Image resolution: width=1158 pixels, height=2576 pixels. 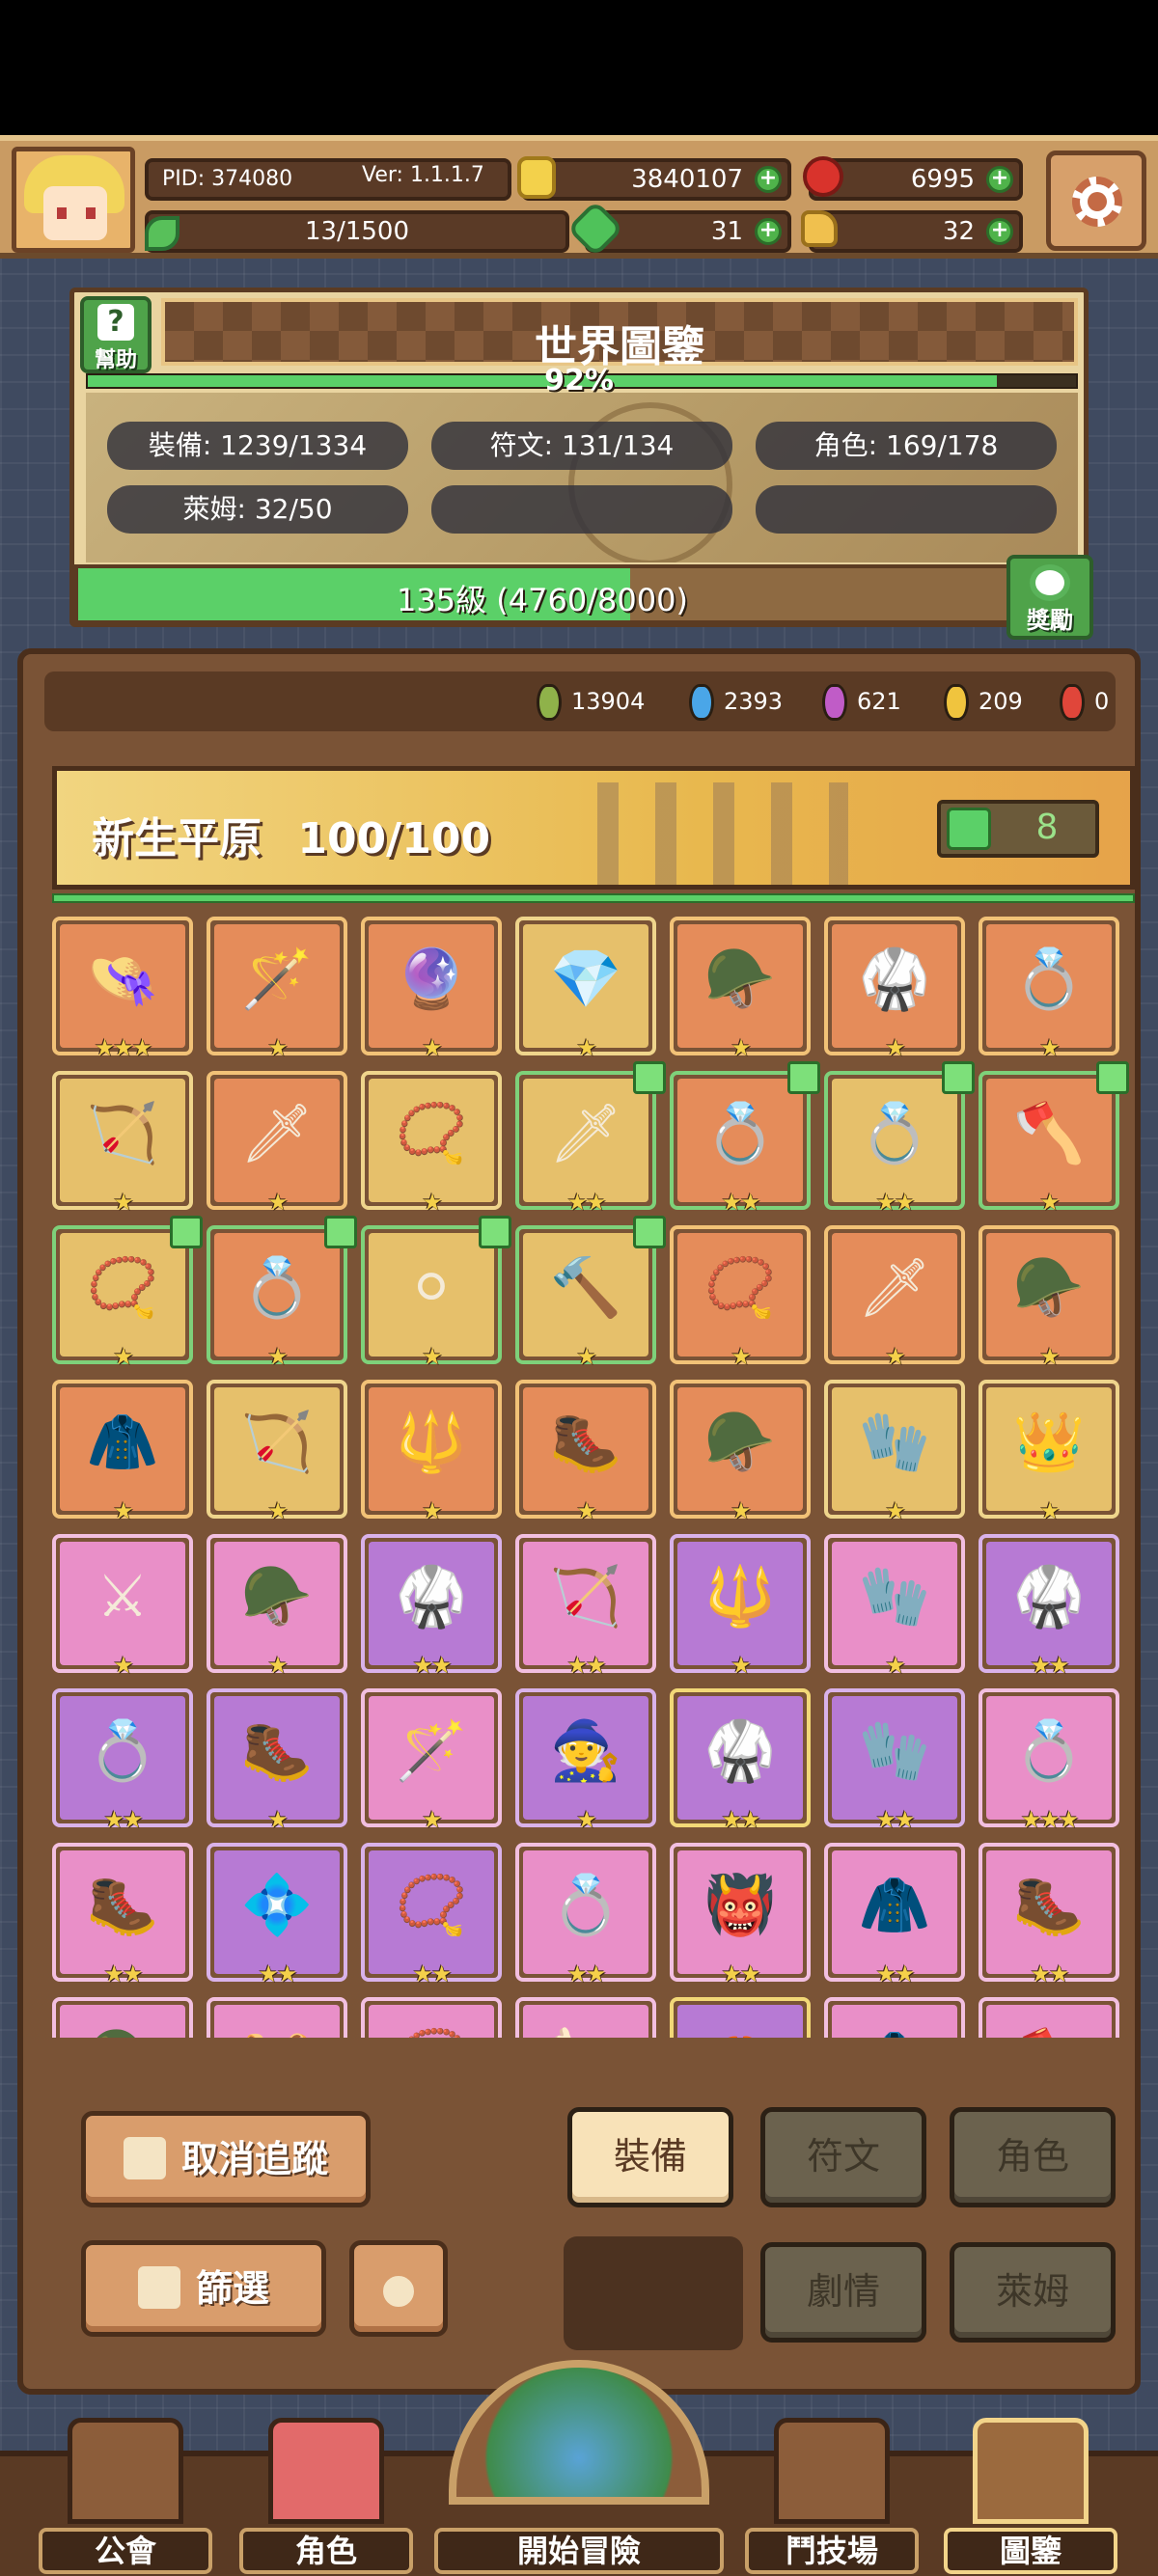 What do you see at coordinates (423, 175) in the screenshot?
I see `version-label: Ver: 1.1.1.7` at bounding box center [423, 175].